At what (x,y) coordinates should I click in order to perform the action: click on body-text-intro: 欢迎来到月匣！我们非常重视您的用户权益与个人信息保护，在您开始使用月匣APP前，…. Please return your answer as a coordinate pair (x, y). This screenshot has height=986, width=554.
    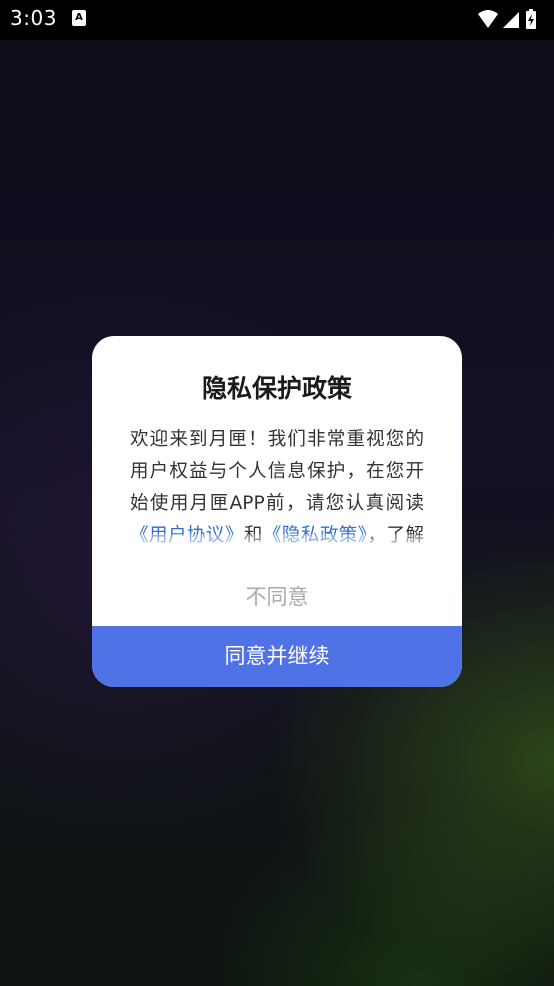
    Looking at the image, I should click on (277, 471).